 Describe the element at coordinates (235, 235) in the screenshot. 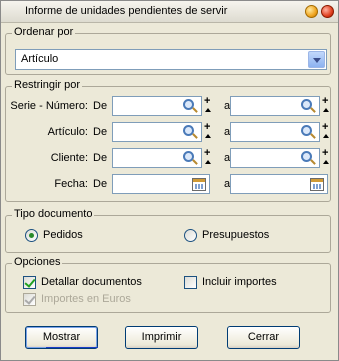

I see `presupuestos-label: Presupuestos` at that location.